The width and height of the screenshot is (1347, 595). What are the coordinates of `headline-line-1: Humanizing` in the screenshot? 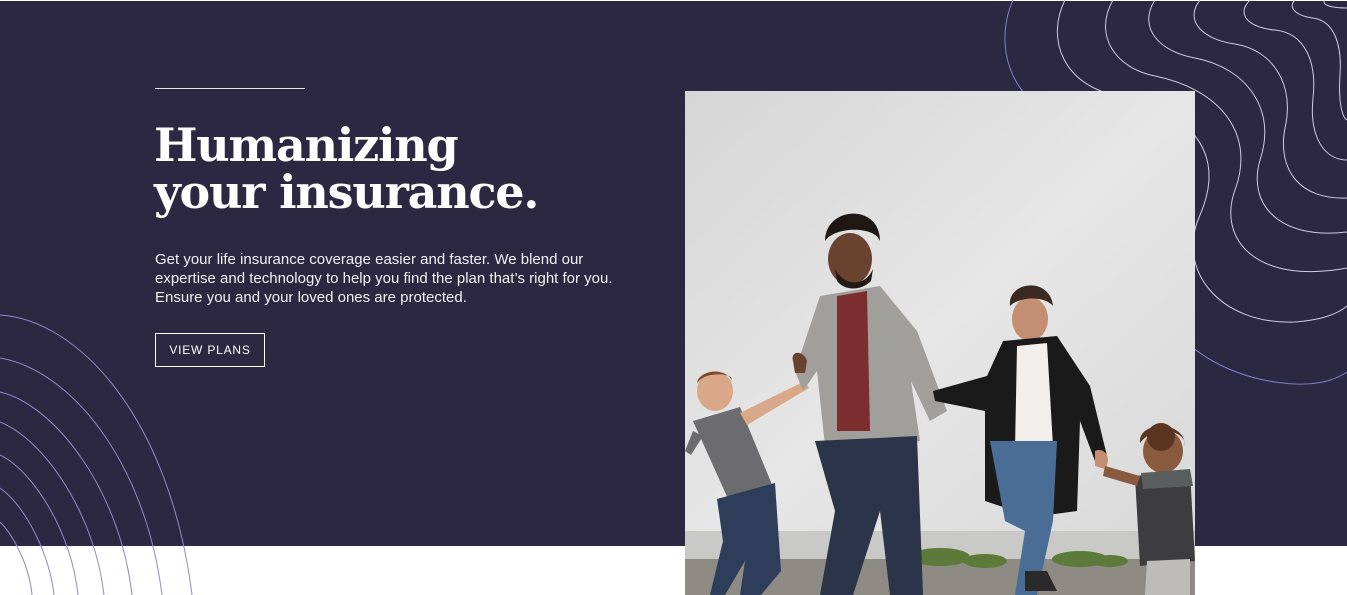 It's located at (306, 145).